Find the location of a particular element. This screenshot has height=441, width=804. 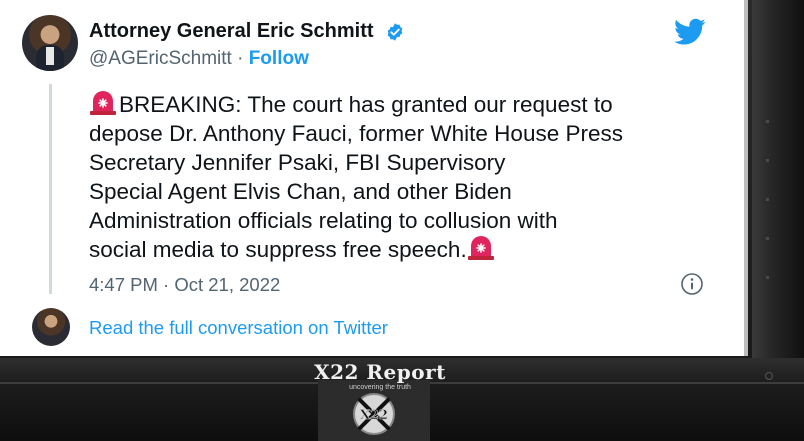

x22-logo-text: X22 is located at coordinates (374, 415).